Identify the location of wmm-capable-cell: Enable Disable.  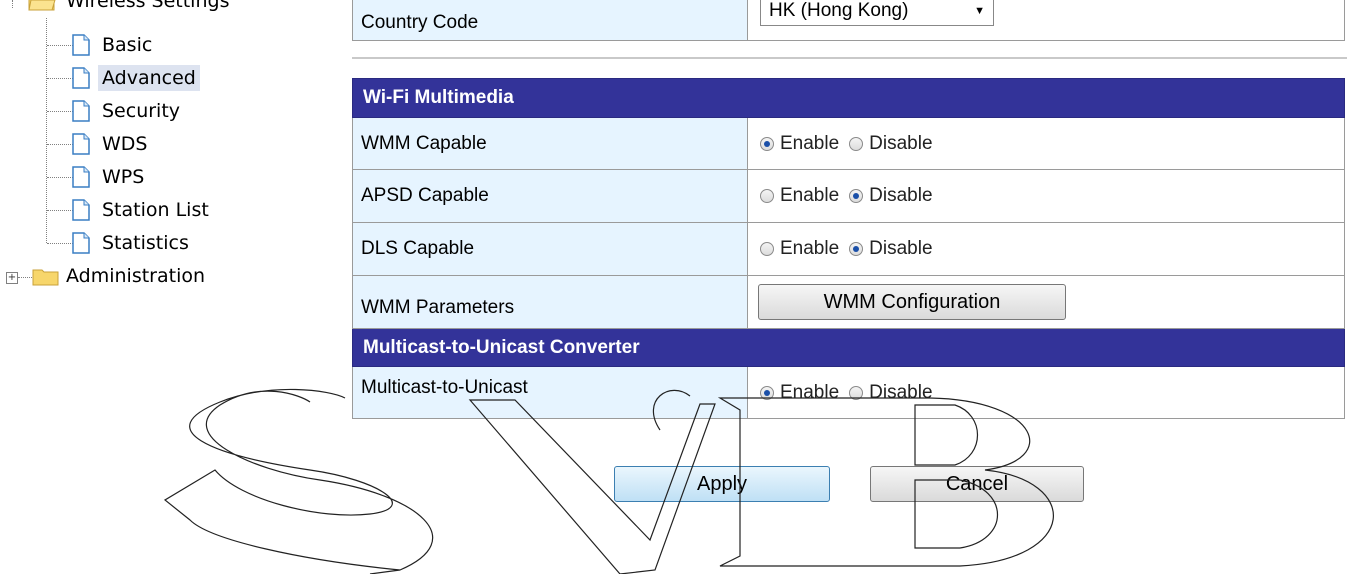
(1046, 143).